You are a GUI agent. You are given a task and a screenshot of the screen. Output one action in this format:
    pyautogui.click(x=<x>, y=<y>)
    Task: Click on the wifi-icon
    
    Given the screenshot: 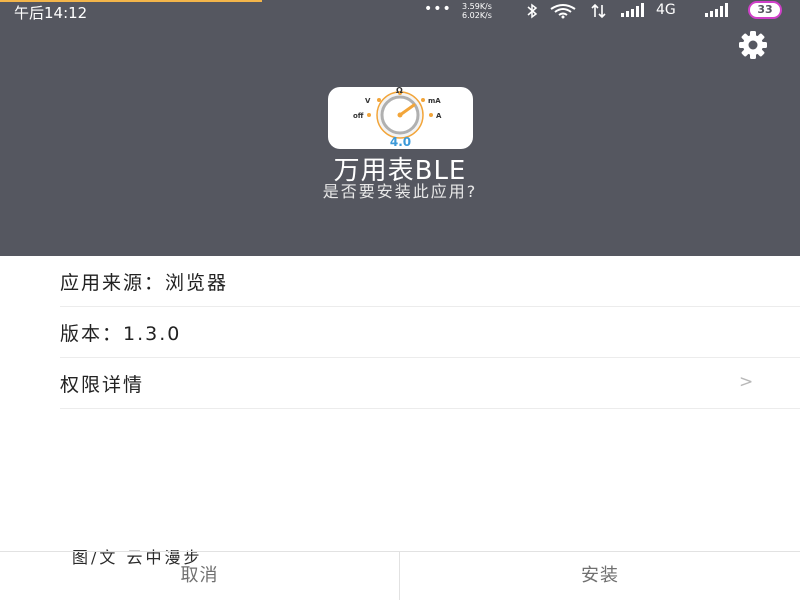 What is the action you would take?
    pyautogui.click(x=563, y=11)
    